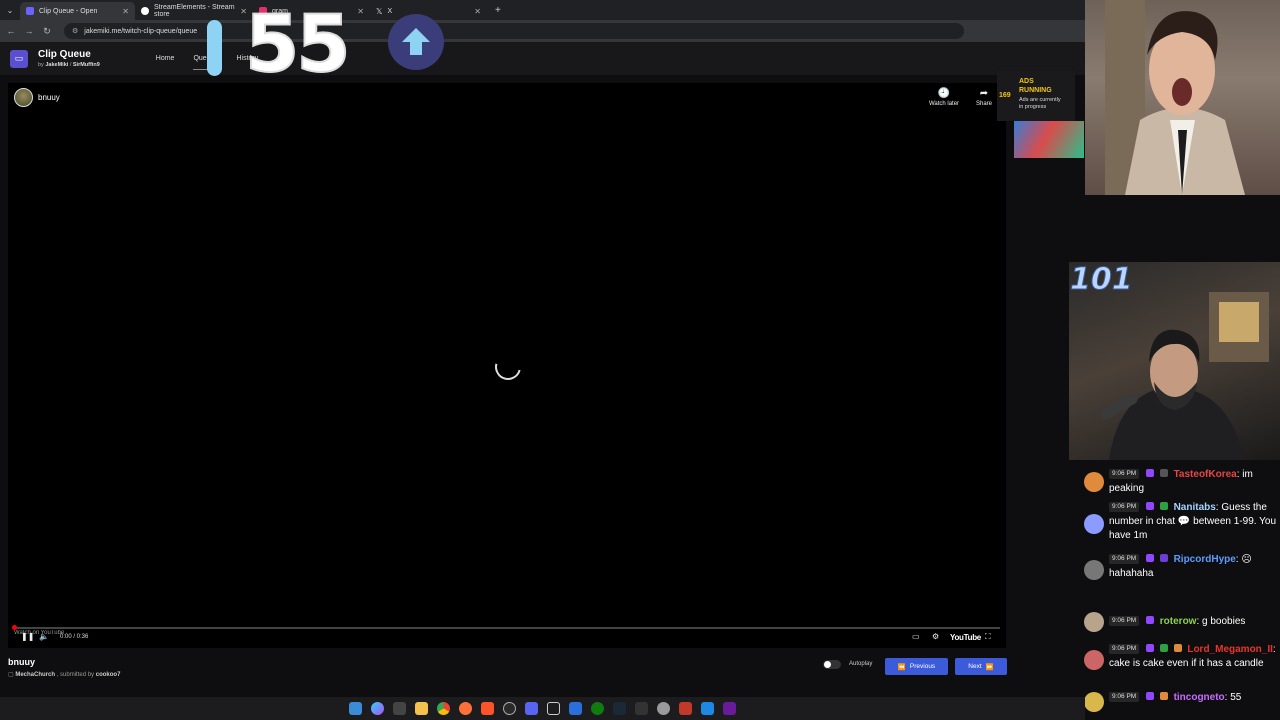 This screenshot has width=1280, height=720. I want to click on url-input: ⚙ jakemiki.me/twitch-clip-queue/queue, so click(514, 31).